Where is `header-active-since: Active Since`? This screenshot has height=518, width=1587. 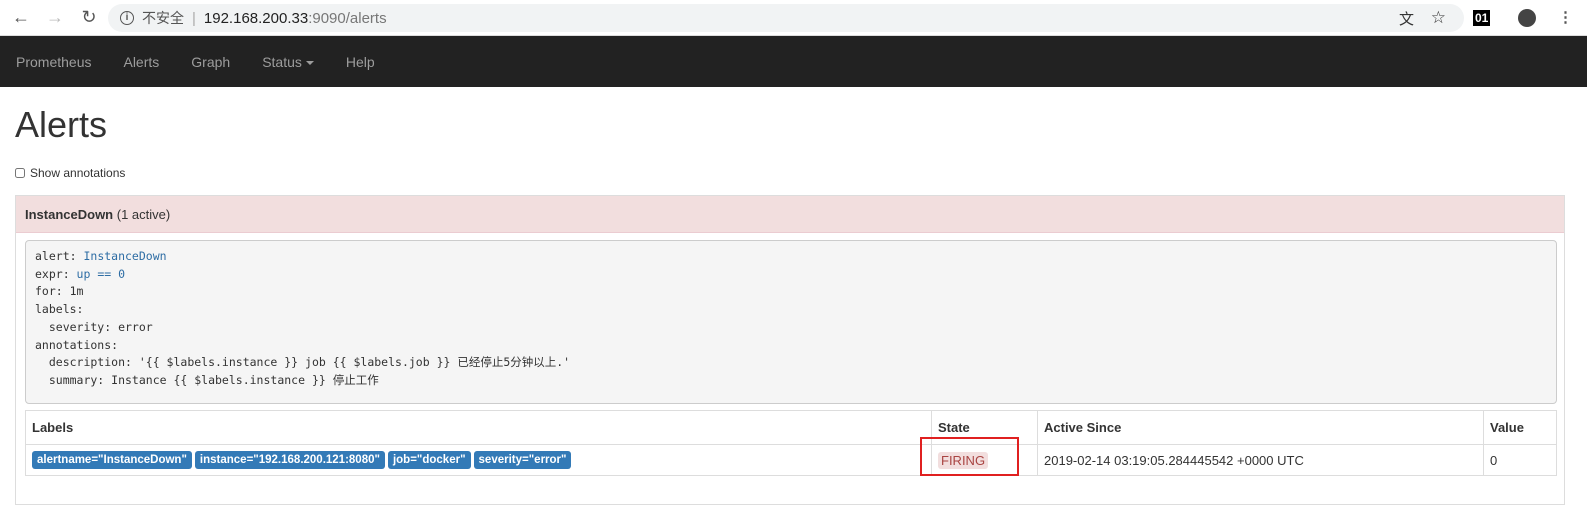 header-active-since: Active Since is located at coordinates (1260, 427).